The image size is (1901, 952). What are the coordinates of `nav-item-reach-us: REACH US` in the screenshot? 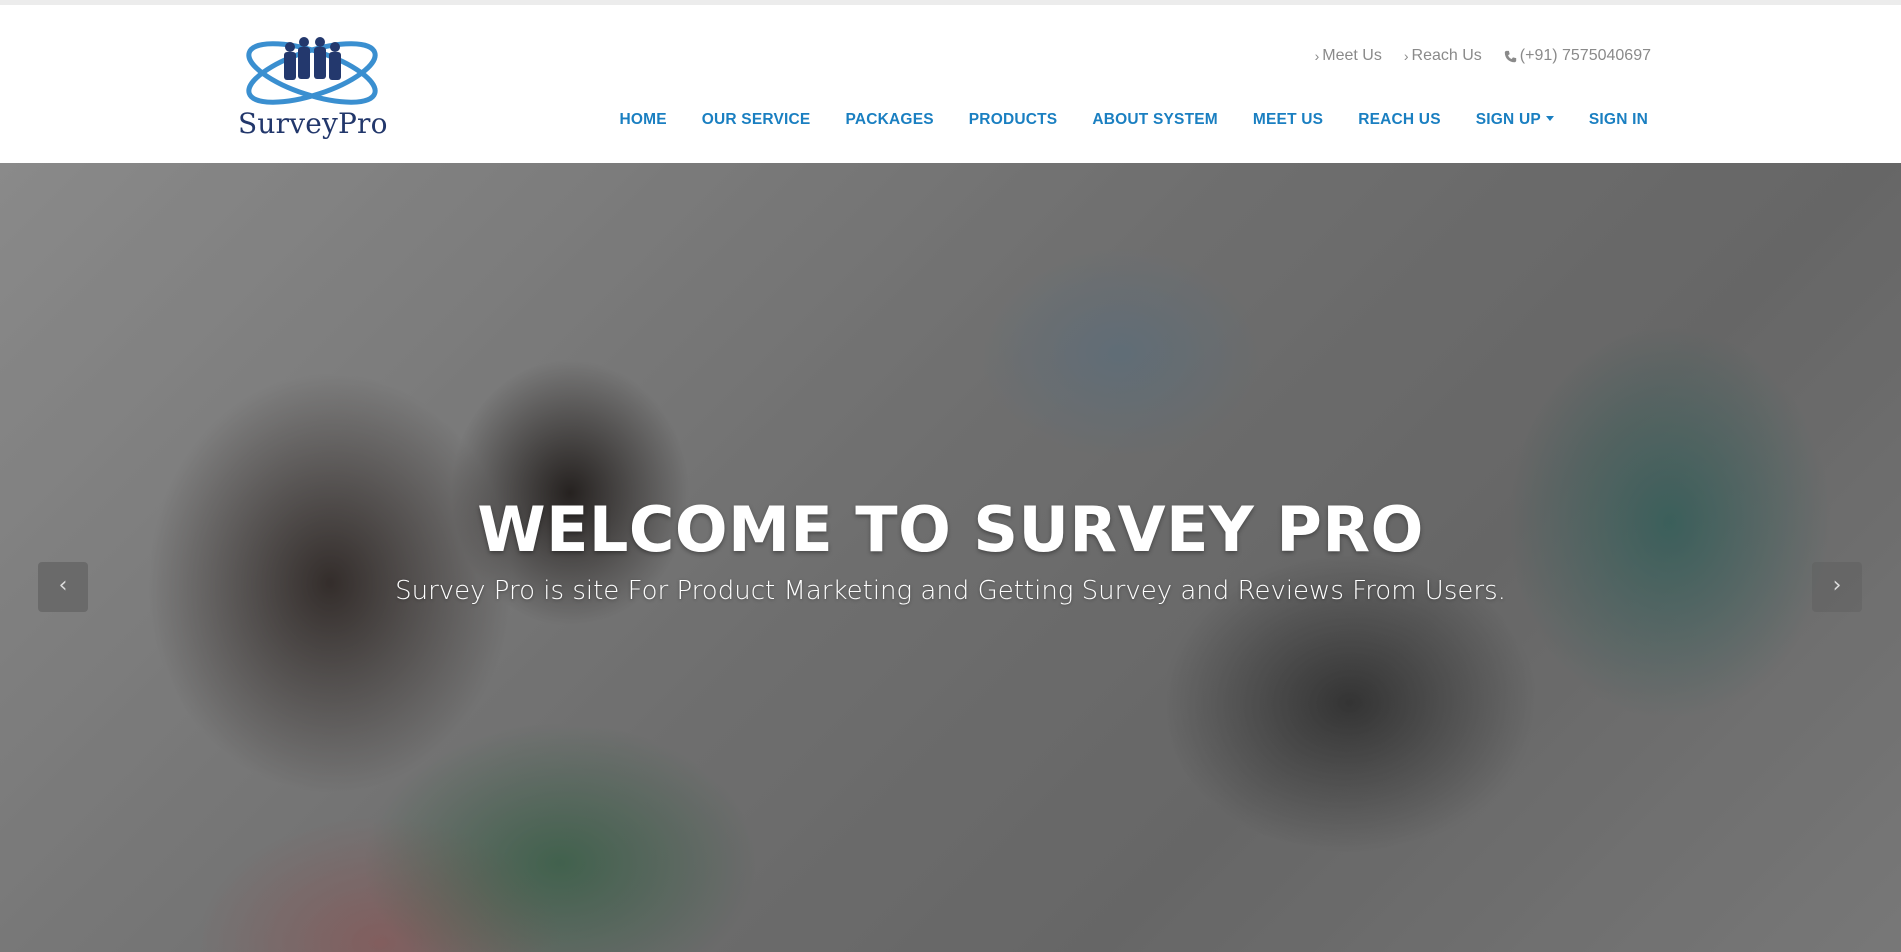 It's located at (1399, 120).